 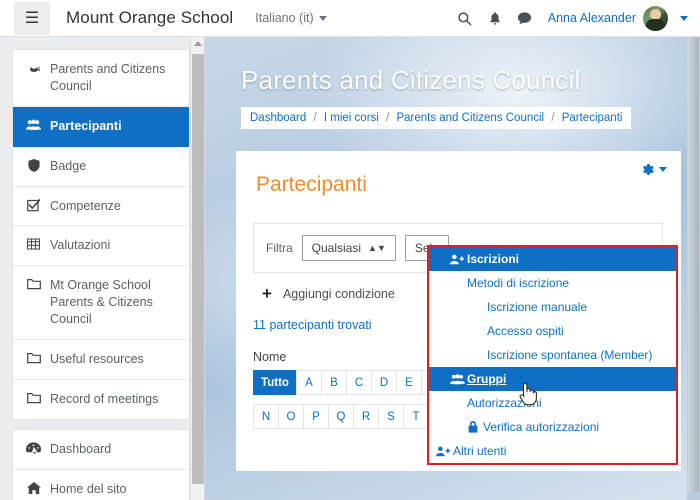 What do you see at coordinates (465, 18) in the screenshot?
I see `search-icon` at bounding box center [465, 18].